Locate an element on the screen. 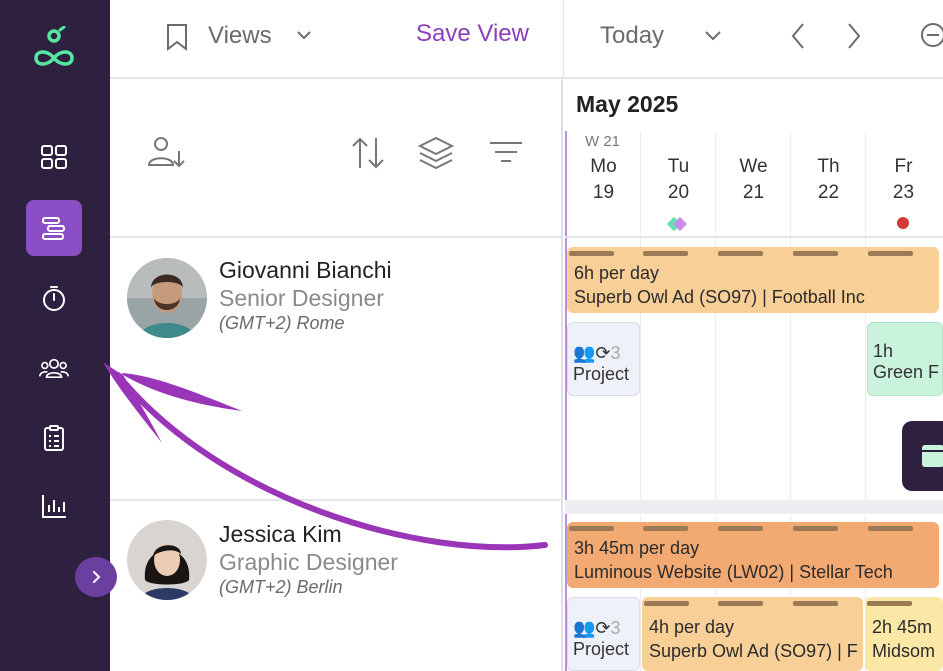 The image size is (943, 671). filter-icon is located at coordinates (506, 153).